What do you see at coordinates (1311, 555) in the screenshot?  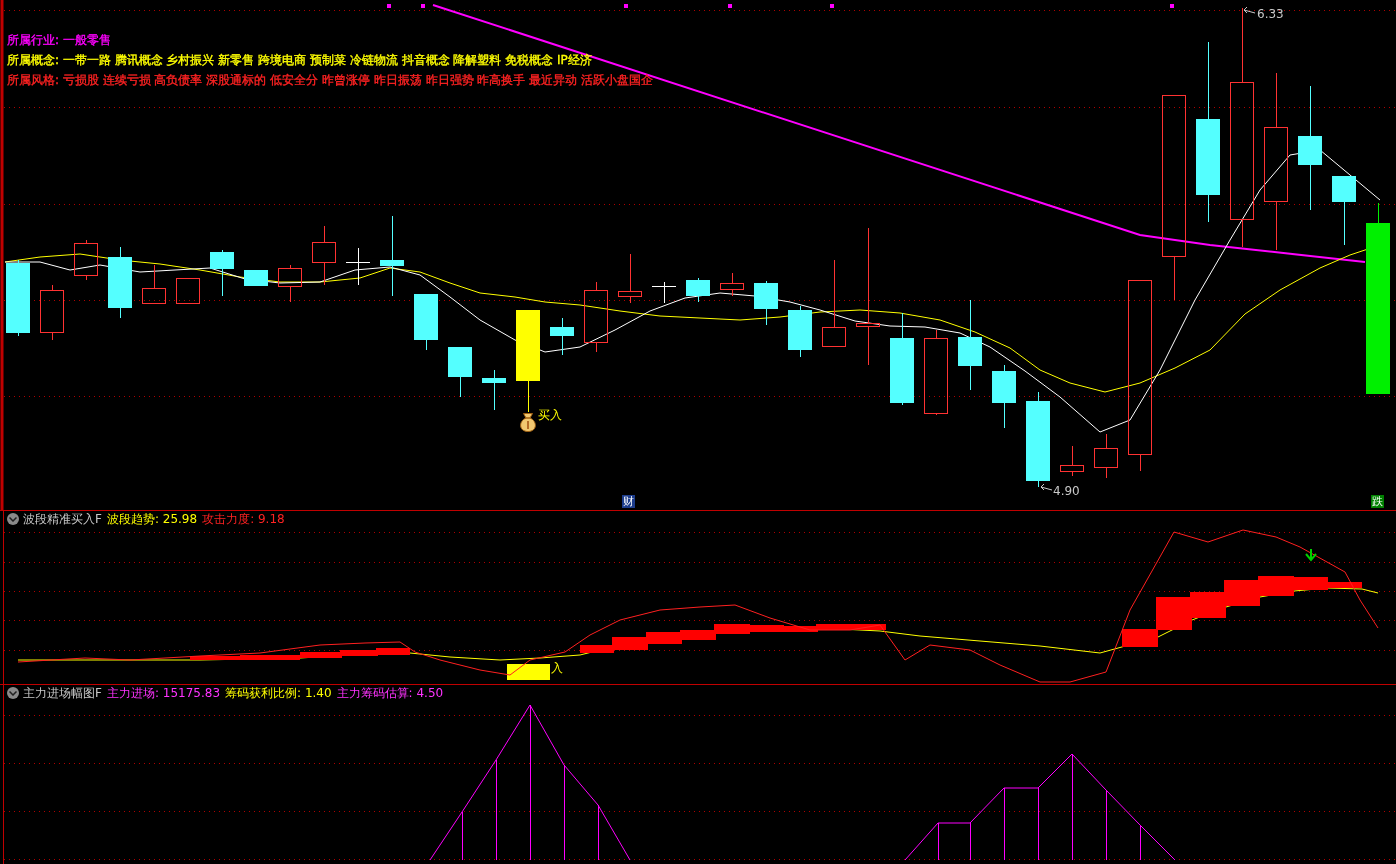 I see `down-arrow-icon` at bounding box center [1311, 555].